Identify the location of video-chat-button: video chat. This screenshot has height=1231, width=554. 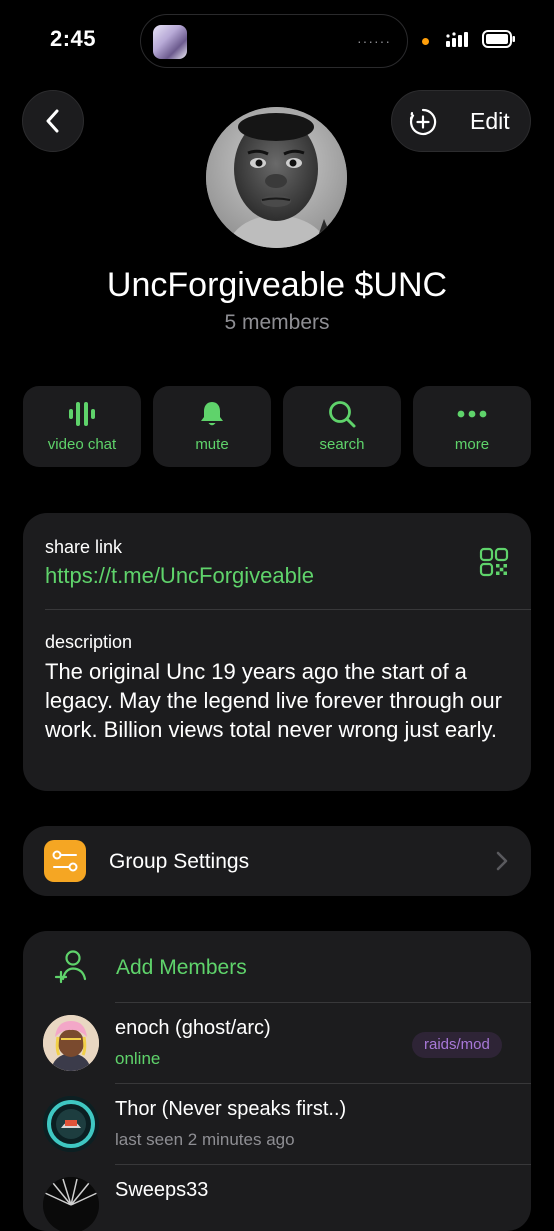
(82, 426).